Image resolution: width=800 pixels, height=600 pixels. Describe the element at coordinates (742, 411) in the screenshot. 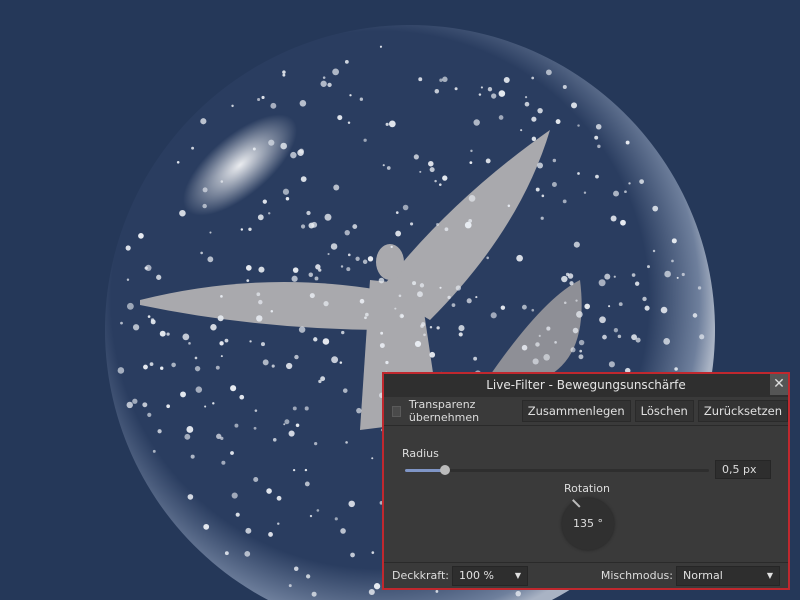

I see `reset-button: Zurücksetzen` at that location.